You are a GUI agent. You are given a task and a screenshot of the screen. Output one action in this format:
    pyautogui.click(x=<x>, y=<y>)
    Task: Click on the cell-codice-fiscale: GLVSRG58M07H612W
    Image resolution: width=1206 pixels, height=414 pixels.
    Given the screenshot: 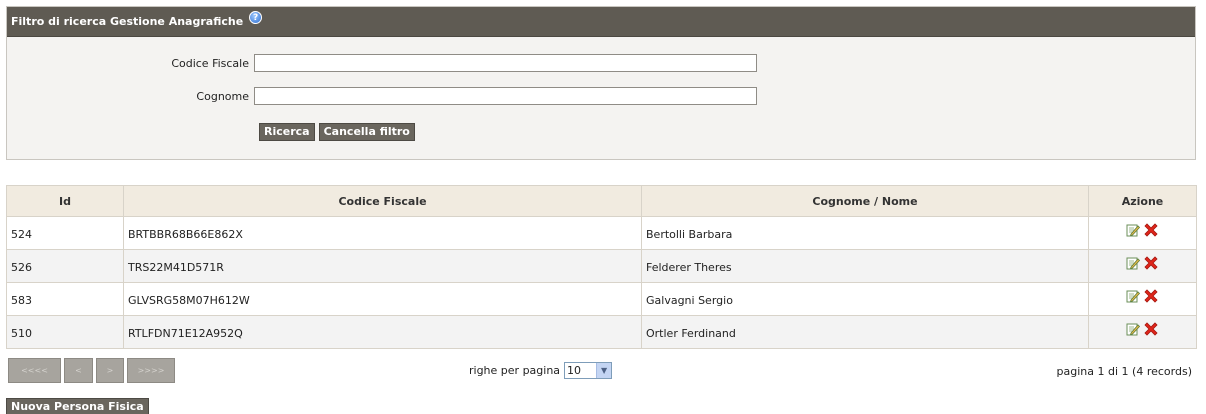 What is the action you would take?
    pyautogui.click(x=382, y=299)
    